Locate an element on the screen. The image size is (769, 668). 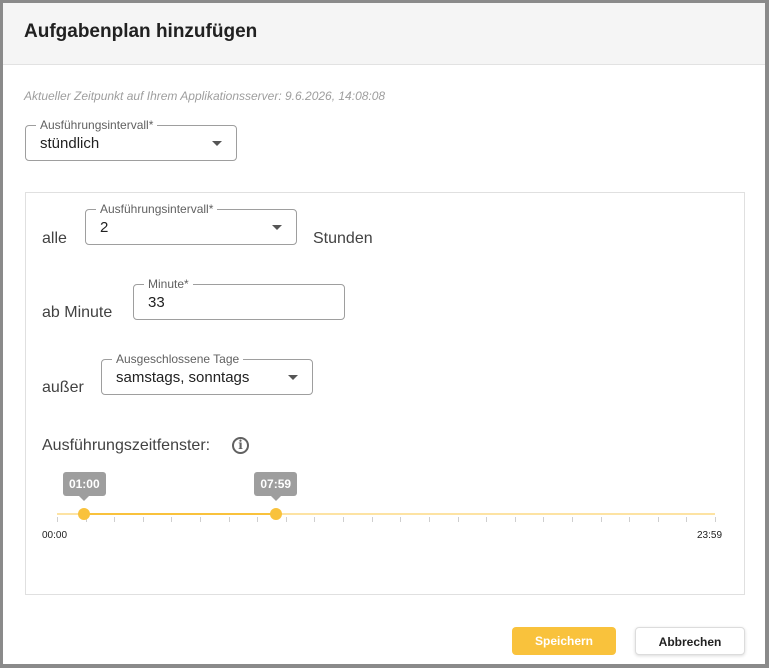
every-suffix: Stunden is located at coordinates (343, 238).